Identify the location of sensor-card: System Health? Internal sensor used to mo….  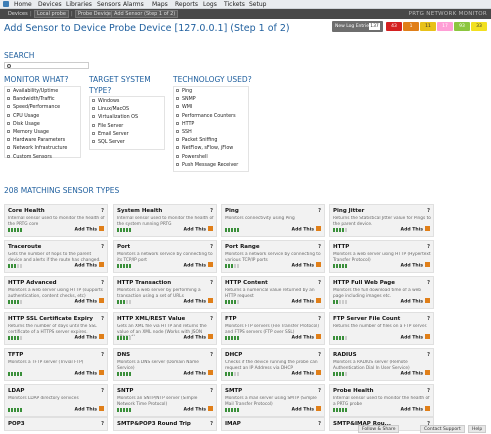
(165, 220).